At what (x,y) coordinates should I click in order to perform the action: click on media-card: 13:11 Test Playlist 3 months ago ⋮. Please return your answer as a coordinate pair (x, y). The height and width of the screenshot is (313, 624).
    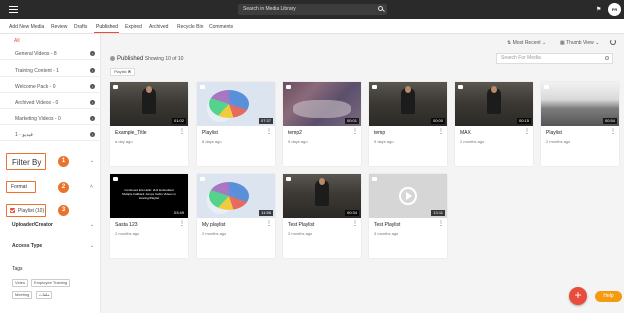
    Looking at the image, I should click on (408, 216).